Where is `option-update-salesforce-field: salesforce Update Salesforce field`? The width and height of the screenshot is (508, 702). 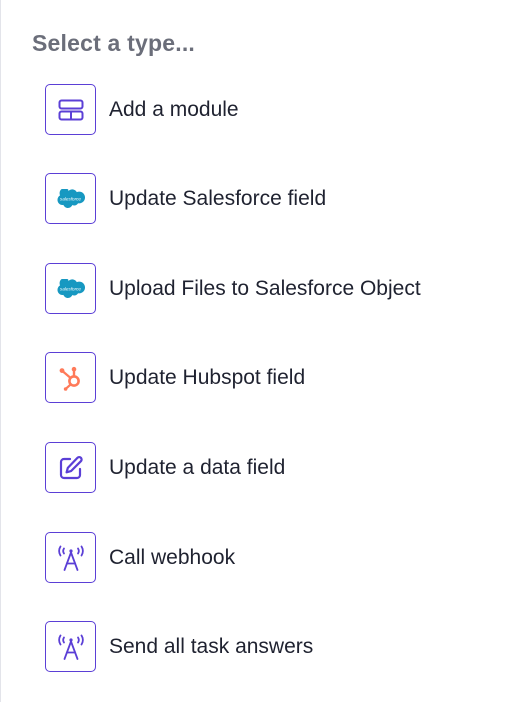 option-update-salesforce-field: salesforce Update Salesforce field is located at coordinates (265, 198).